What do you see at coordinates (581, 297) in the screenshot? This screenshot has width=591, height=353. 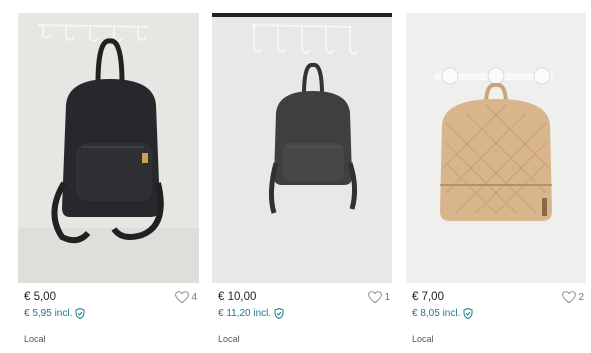 I see `favourite-count: 2` at bounding box center [581, 297].